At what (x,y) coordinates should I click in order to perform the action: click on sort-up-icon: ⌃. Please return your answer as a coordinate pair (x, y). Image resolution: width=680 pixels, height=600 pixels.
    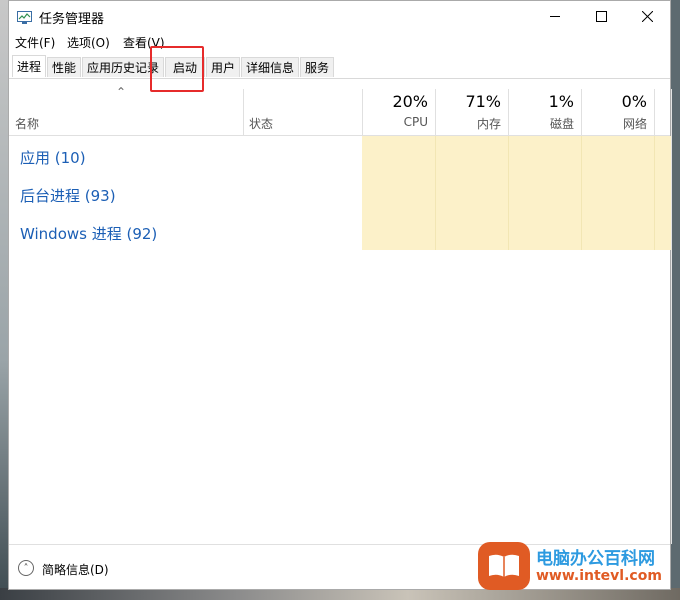
    Looking at the image, I should click on (121, 92).